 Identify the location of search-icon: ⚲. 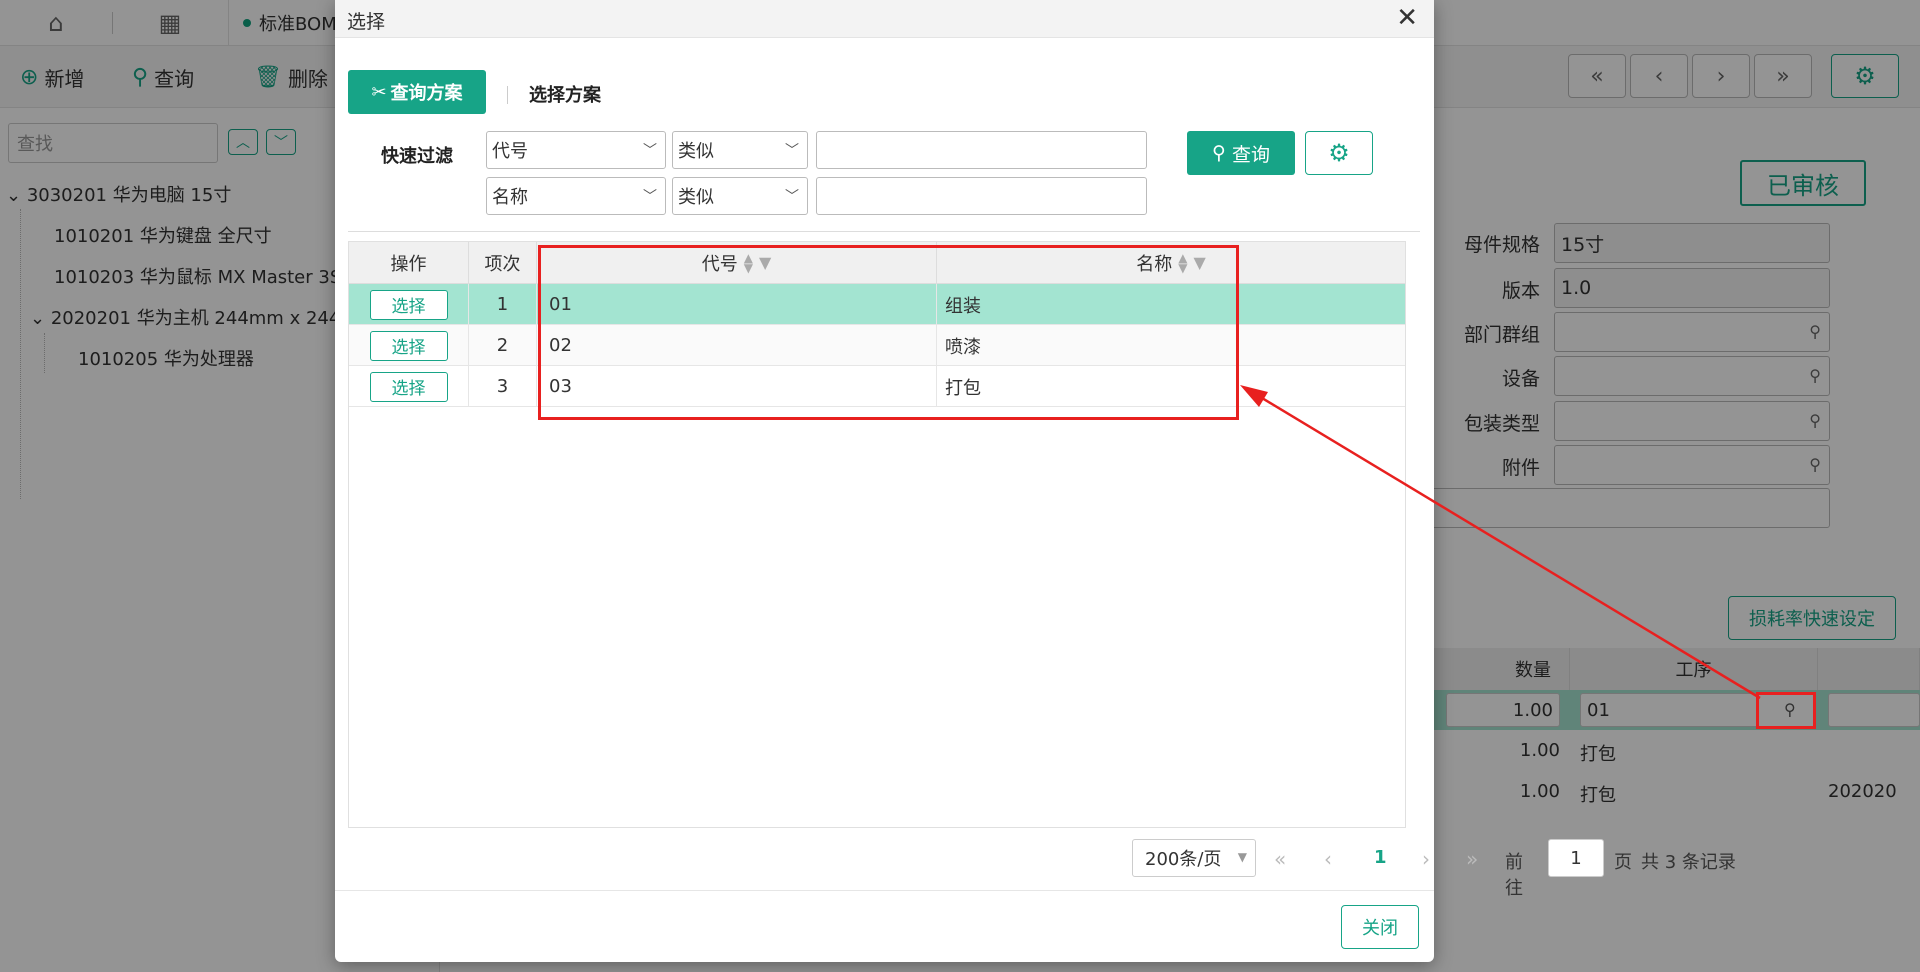
(1219, 153).